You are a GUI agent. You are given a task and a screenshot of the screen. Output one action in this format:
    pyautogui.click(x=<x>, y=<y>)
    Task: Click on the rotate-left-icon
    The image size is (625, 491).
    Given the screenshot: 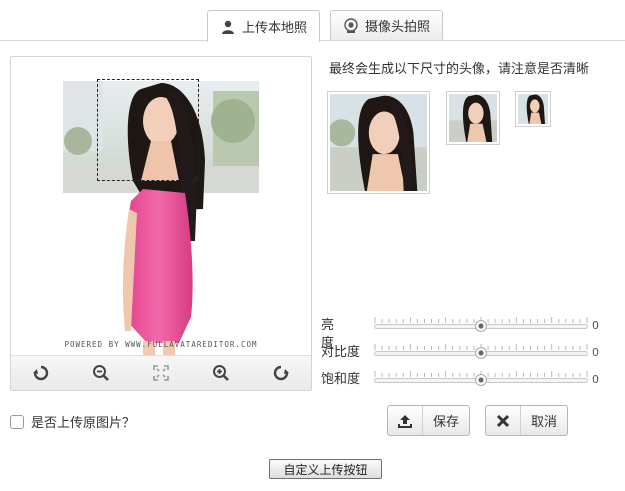 What is the action you would take?
    pyautogui.click(x=41, y=373)
    